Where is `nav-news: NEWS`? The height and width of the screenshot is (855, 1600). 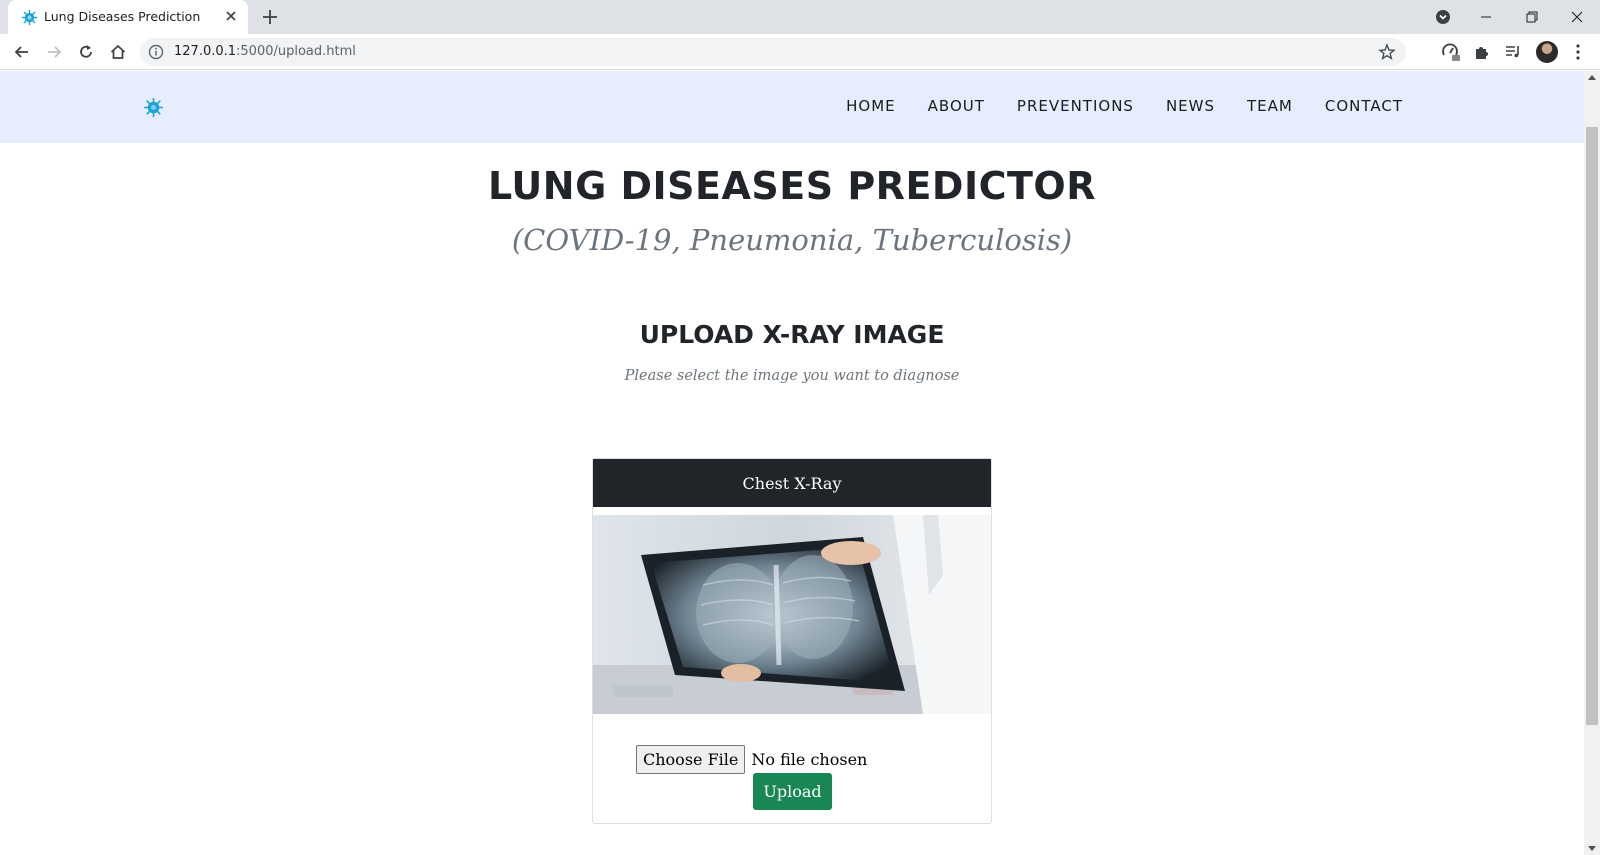
nav-news: NEWS is located at coordinates (1190, 106).